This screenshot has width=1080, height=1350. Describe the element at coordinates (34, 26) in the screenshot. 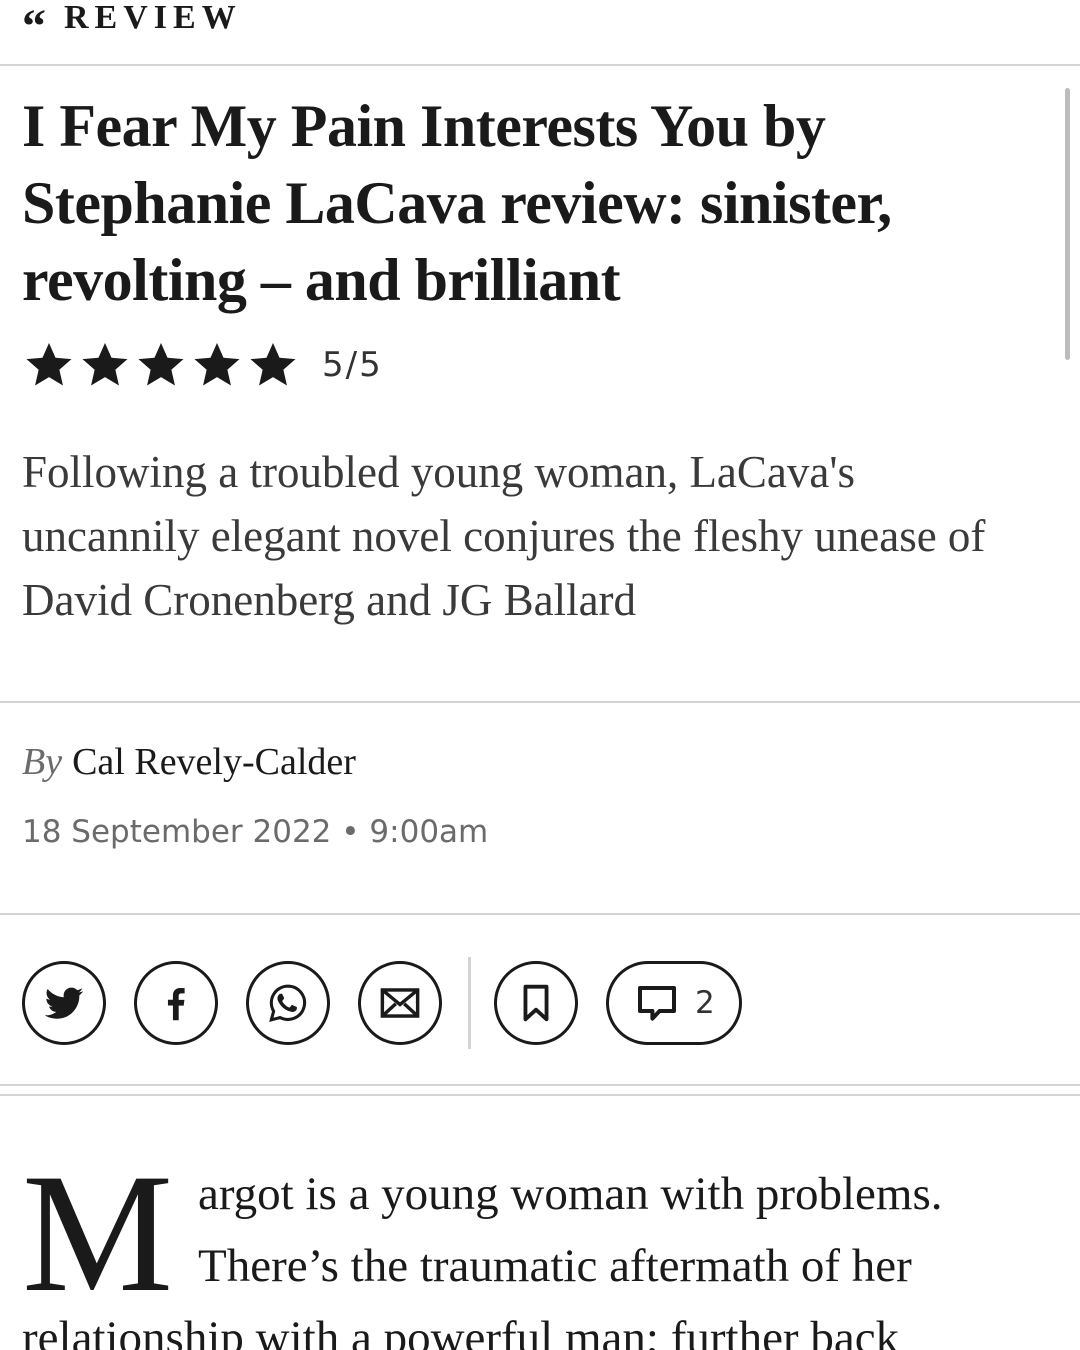

I see `quote-icon: “` at that location.